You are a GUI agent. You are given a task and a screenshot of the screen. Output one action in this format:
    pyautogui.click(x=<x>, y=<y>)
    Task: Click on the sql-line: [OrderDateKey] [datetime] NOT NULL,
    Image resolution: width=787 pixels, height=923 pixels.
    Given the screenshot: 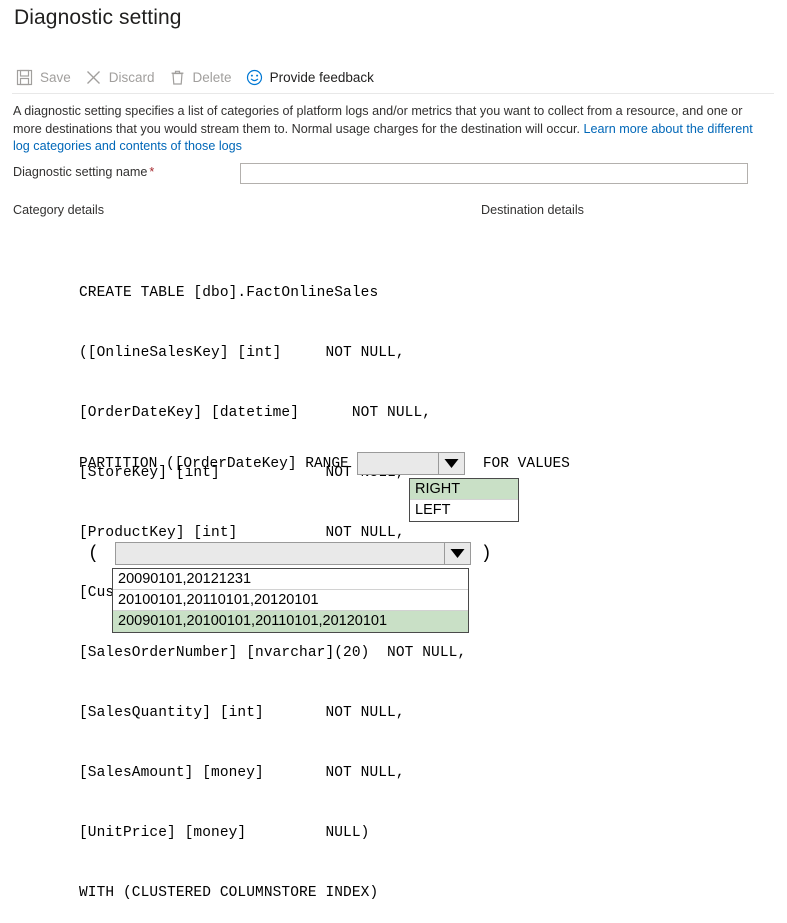 What is the action you would take?
    pyautogui.click(x=255, y=413)
    